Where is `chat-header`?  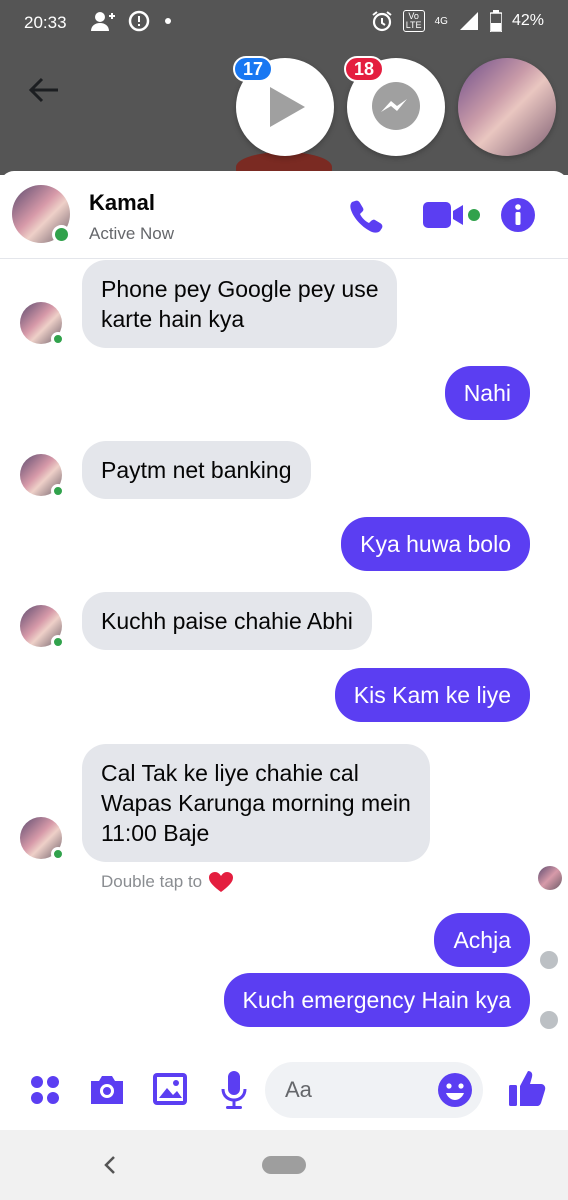
chat-header is located at coordinates (284, 215).